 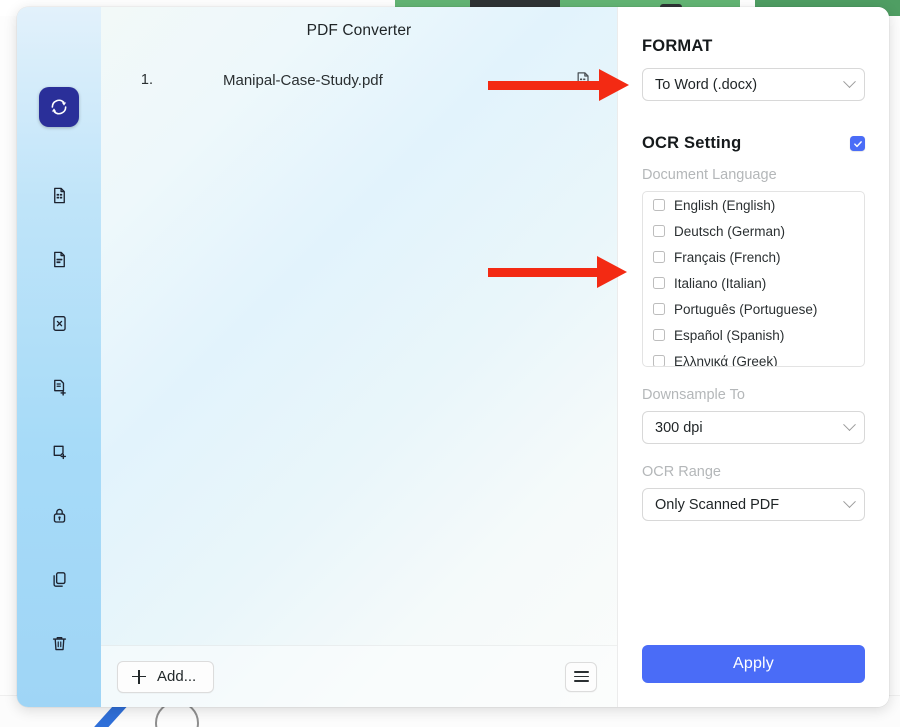 I want to click on sidebar-item-duplicate, so click(x=59, y=579).